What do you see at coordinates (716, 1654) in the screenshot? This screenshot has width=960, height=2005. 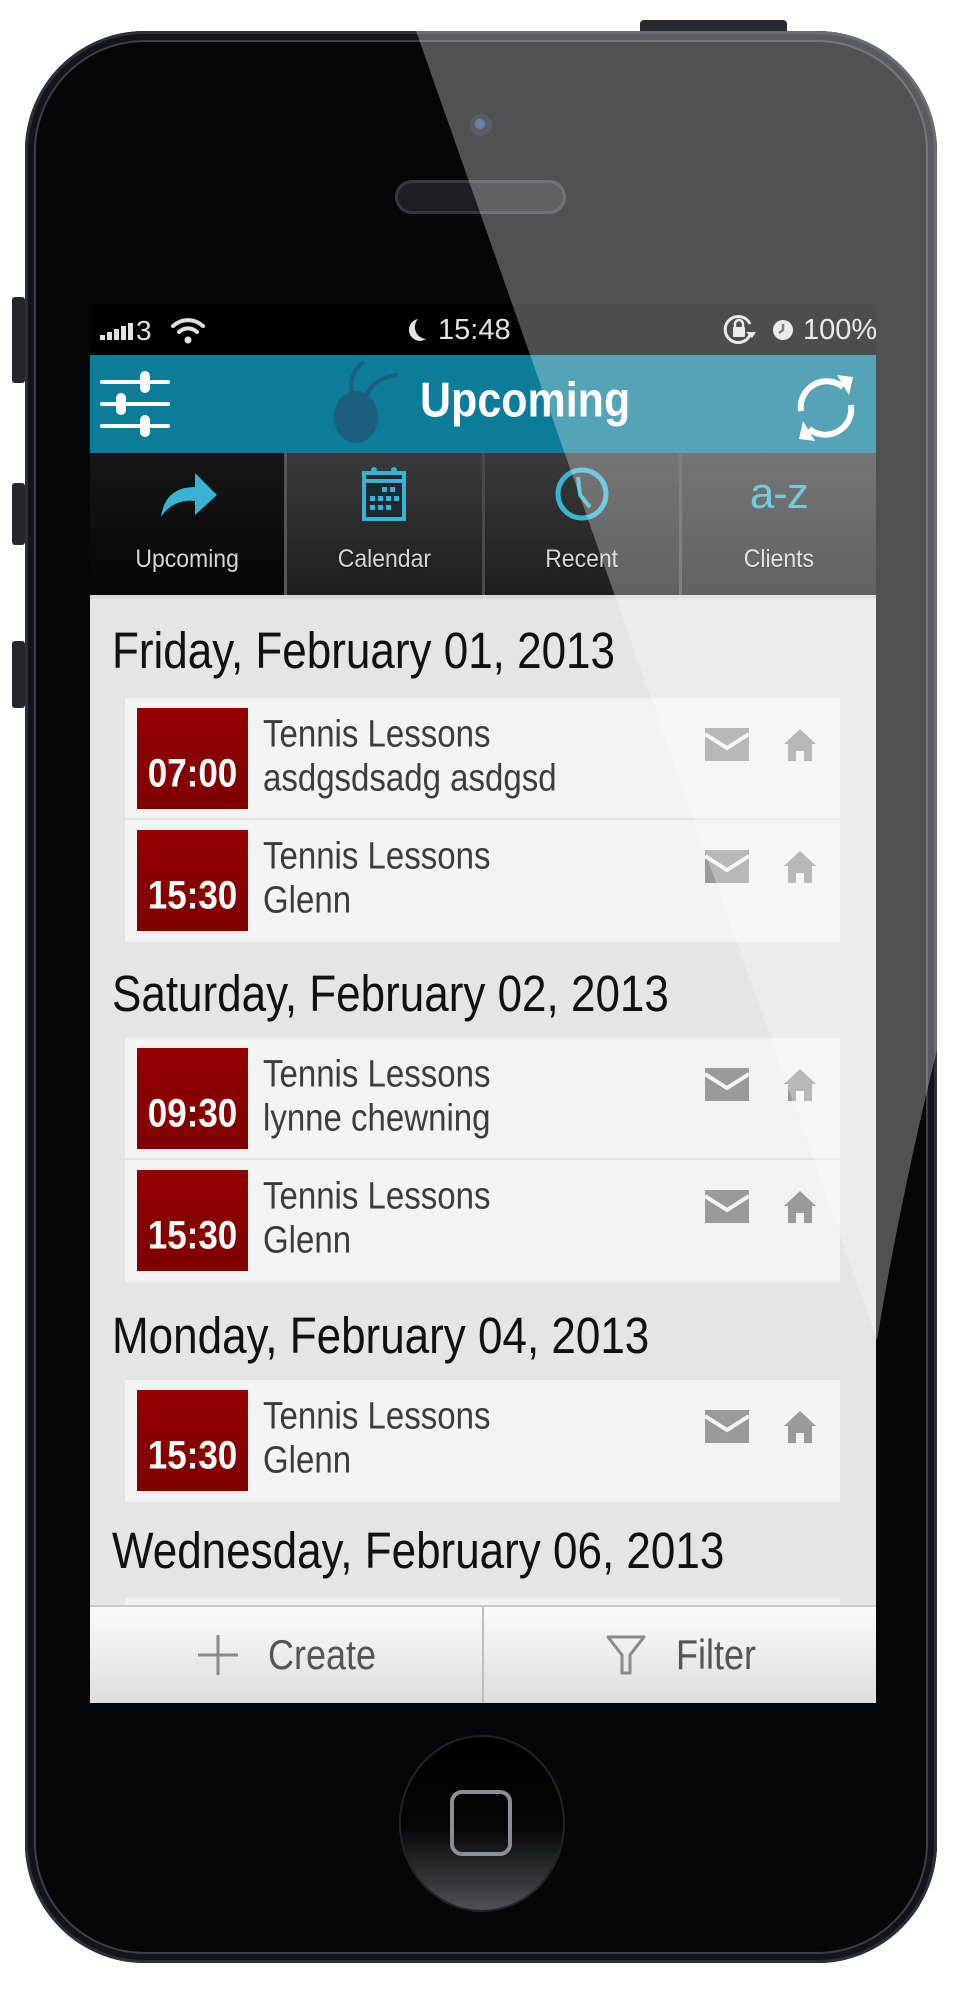 I see `filter-label: Filter` at bounding box center [716, 1654].